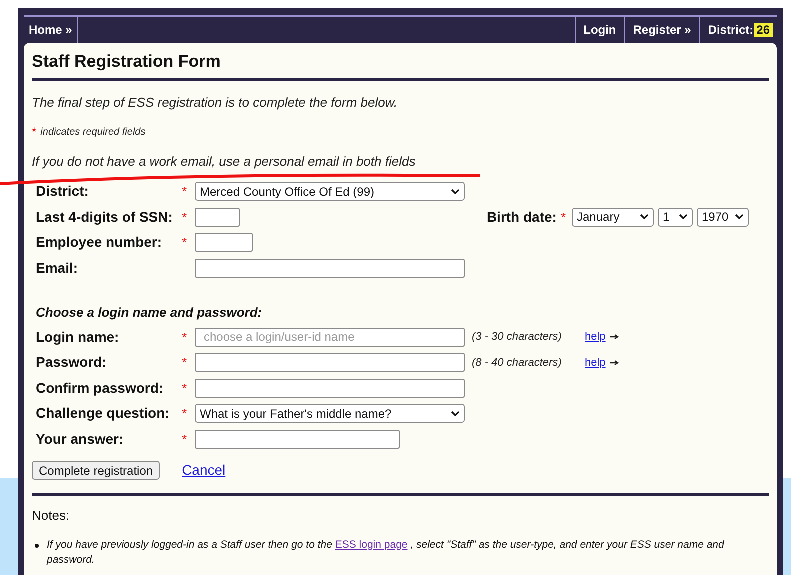 The image size is (791, 575). Describe the element at coordinates (517, 337) in the screenshot. I see `length-hint: (3 - 30 characters)` at that location.